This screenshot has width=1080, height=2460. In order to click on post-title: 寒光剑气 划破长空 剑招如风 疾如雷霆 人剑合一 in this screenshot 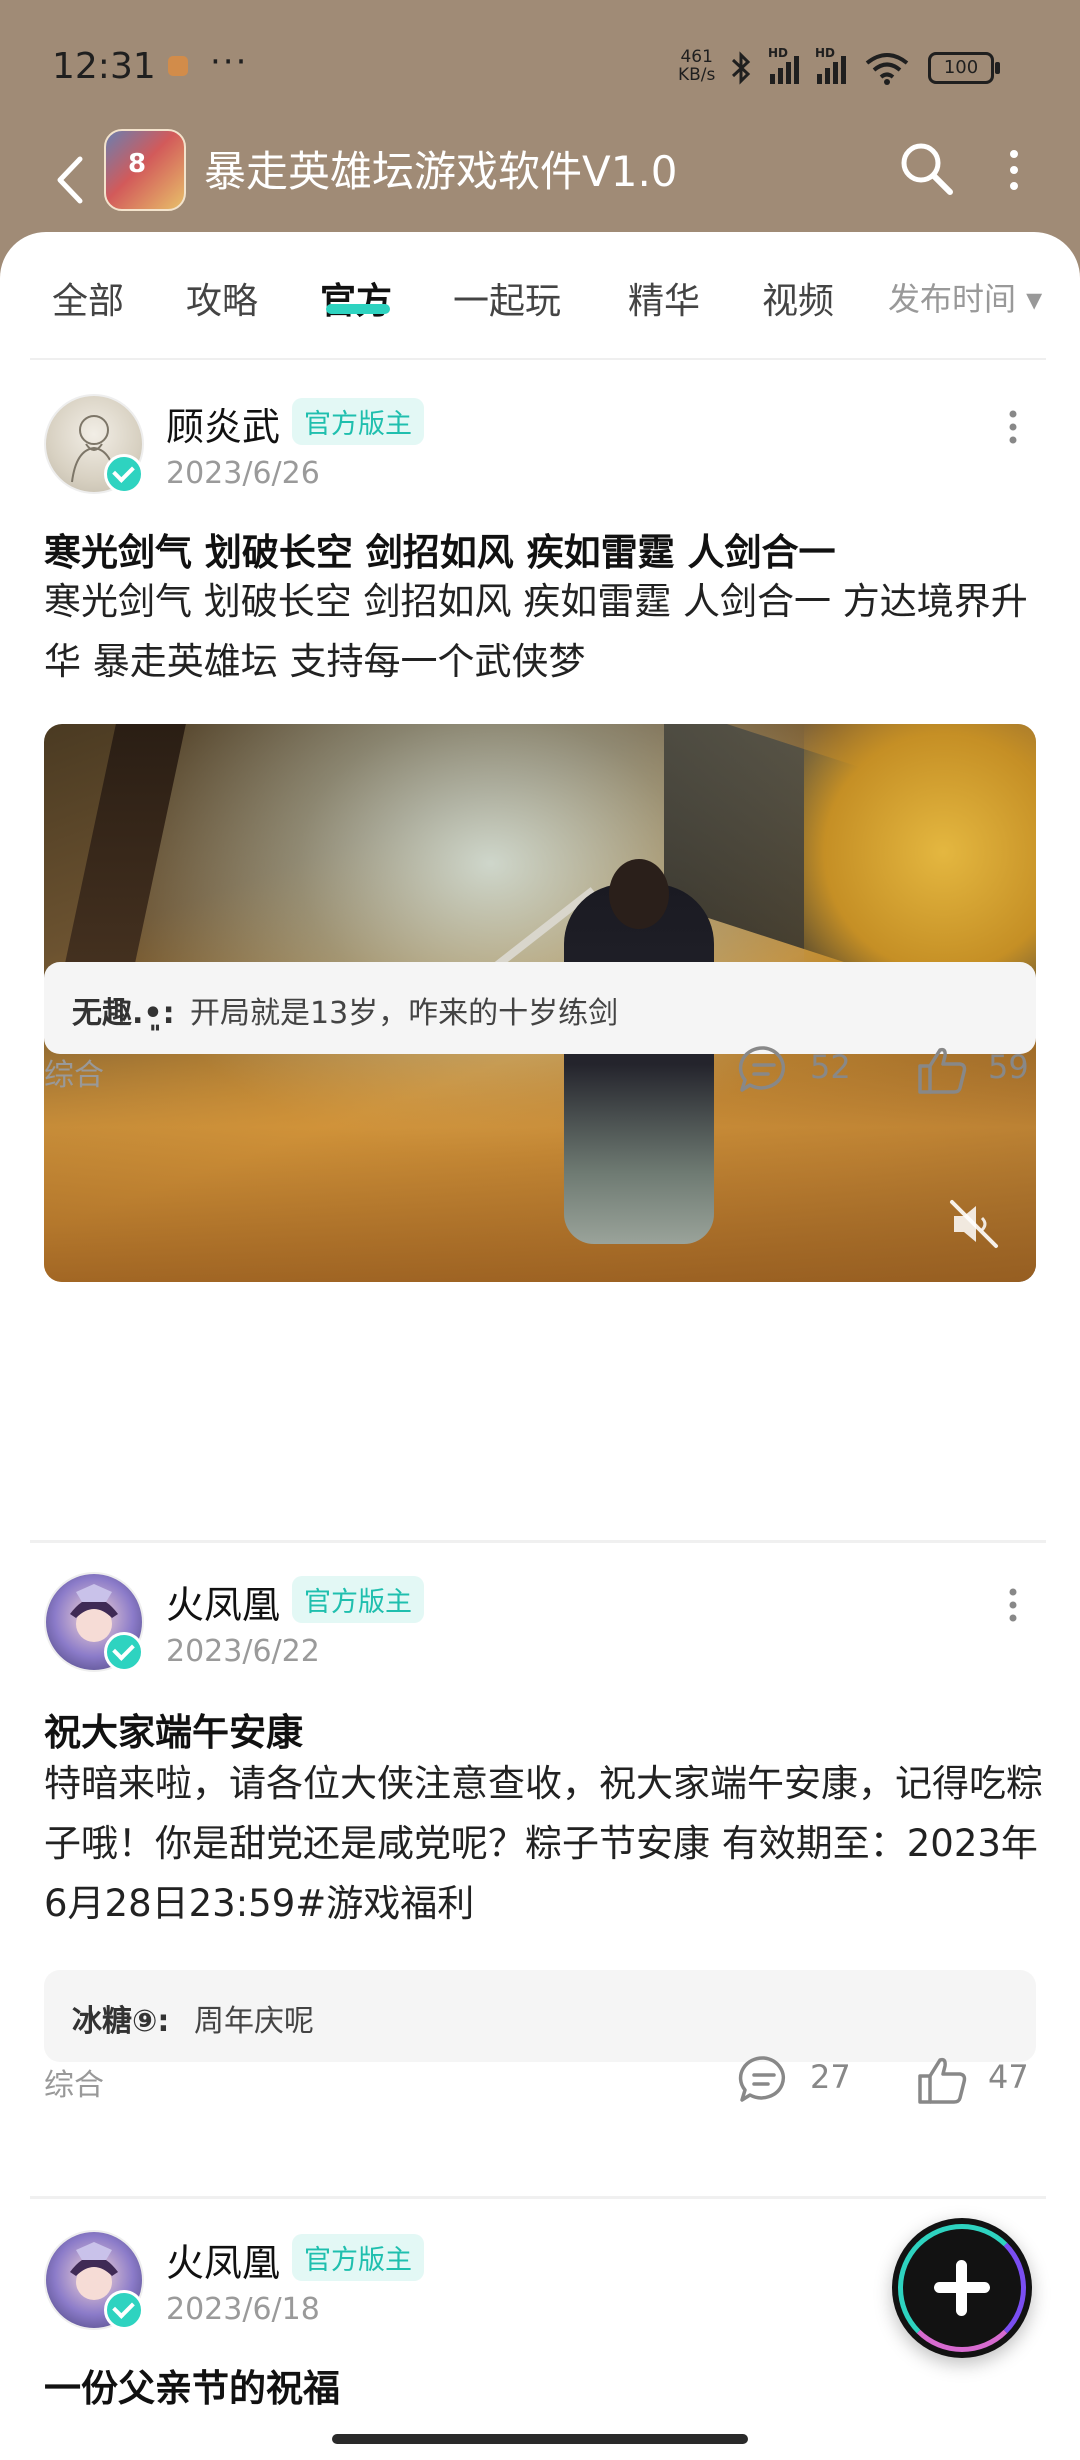, I will do `click(440, 549)`.